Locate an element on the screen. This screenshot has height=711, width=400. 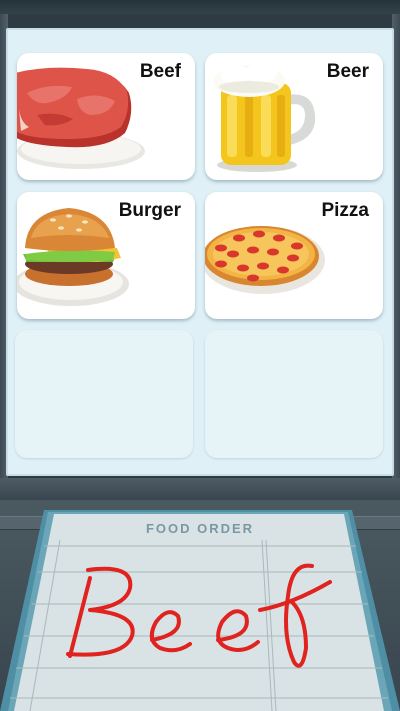
menu-item-label: Burger is located at coordinates (149, 210).